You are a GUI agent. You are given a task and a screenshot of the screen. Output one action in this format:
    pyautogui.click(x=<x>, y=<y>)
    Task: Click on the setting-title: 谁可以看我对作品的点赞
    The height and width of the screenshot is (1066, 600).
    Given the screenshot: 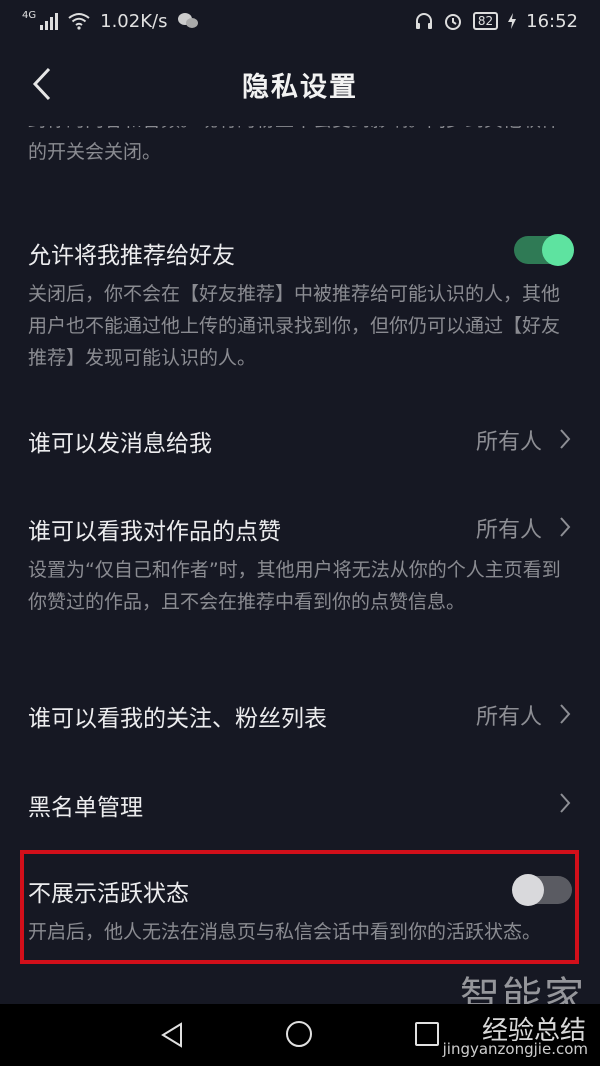 What is the action you would take?
    pyautogui.click(x=154, y=532)
    